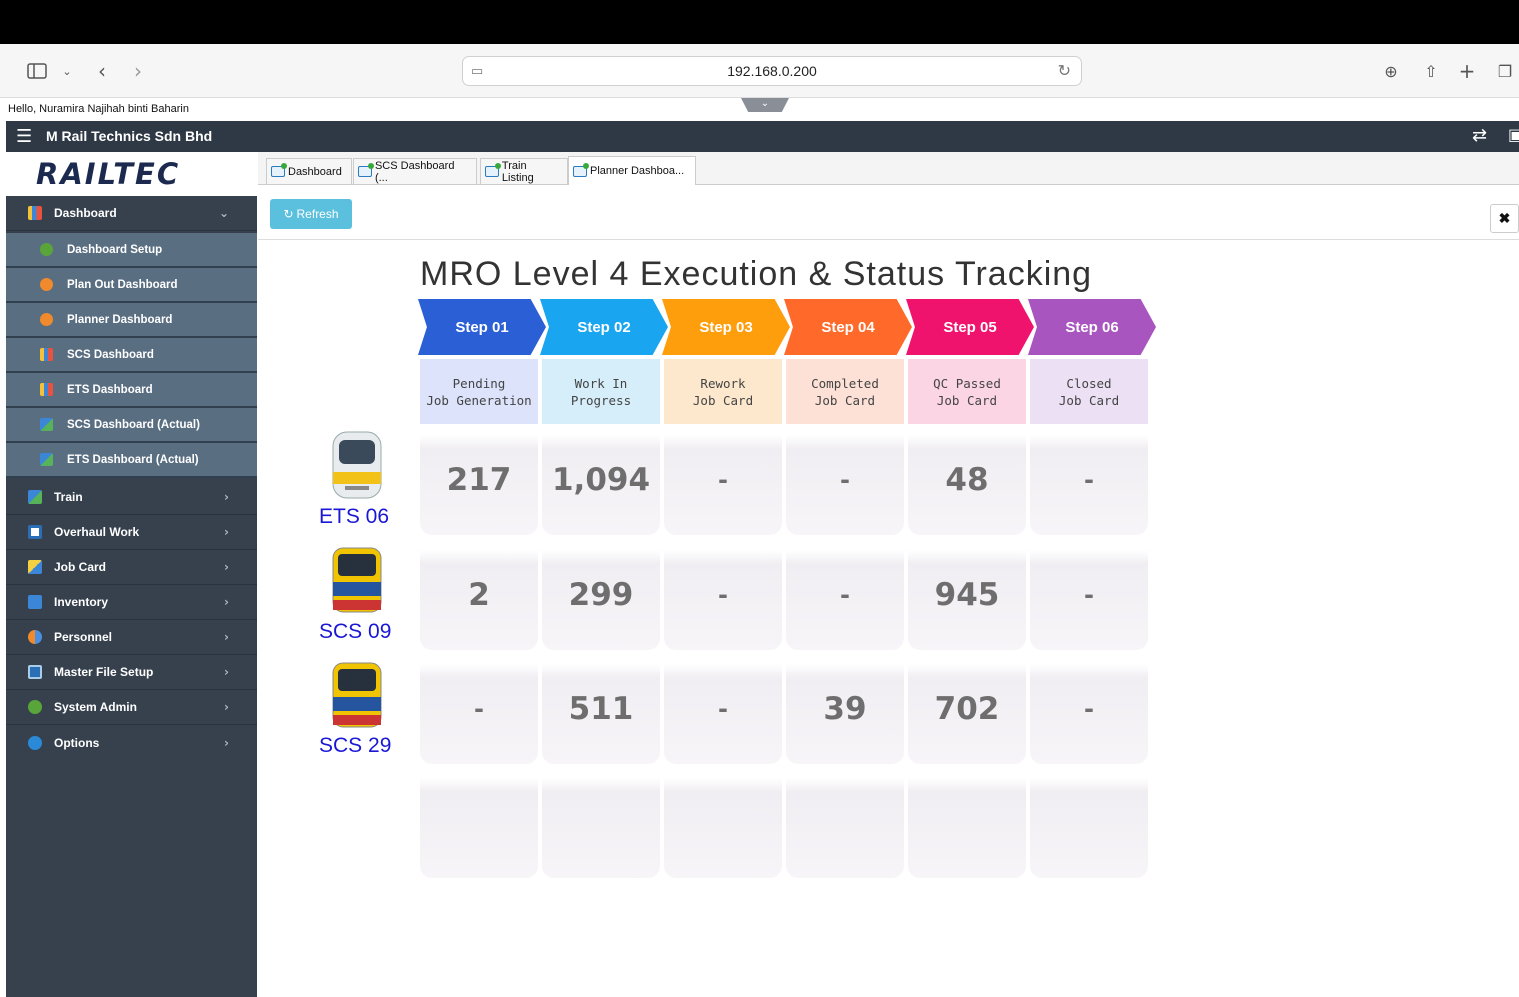 The width and height of the screenshot is (1519, 997). What do you see at coordinates (131, 174) in the screenshot?
I see `railtec-logo: RAILTEC` at bounding box center [131, 174].